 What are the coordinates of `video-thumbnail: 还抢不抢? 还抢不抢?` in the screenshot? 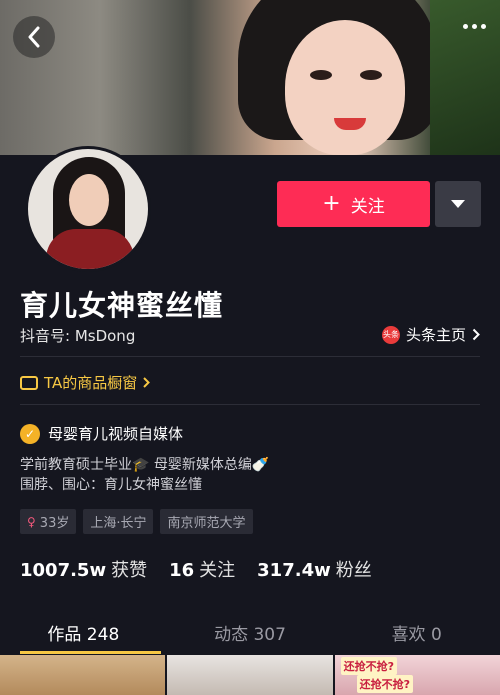 It's located at (417, 675).